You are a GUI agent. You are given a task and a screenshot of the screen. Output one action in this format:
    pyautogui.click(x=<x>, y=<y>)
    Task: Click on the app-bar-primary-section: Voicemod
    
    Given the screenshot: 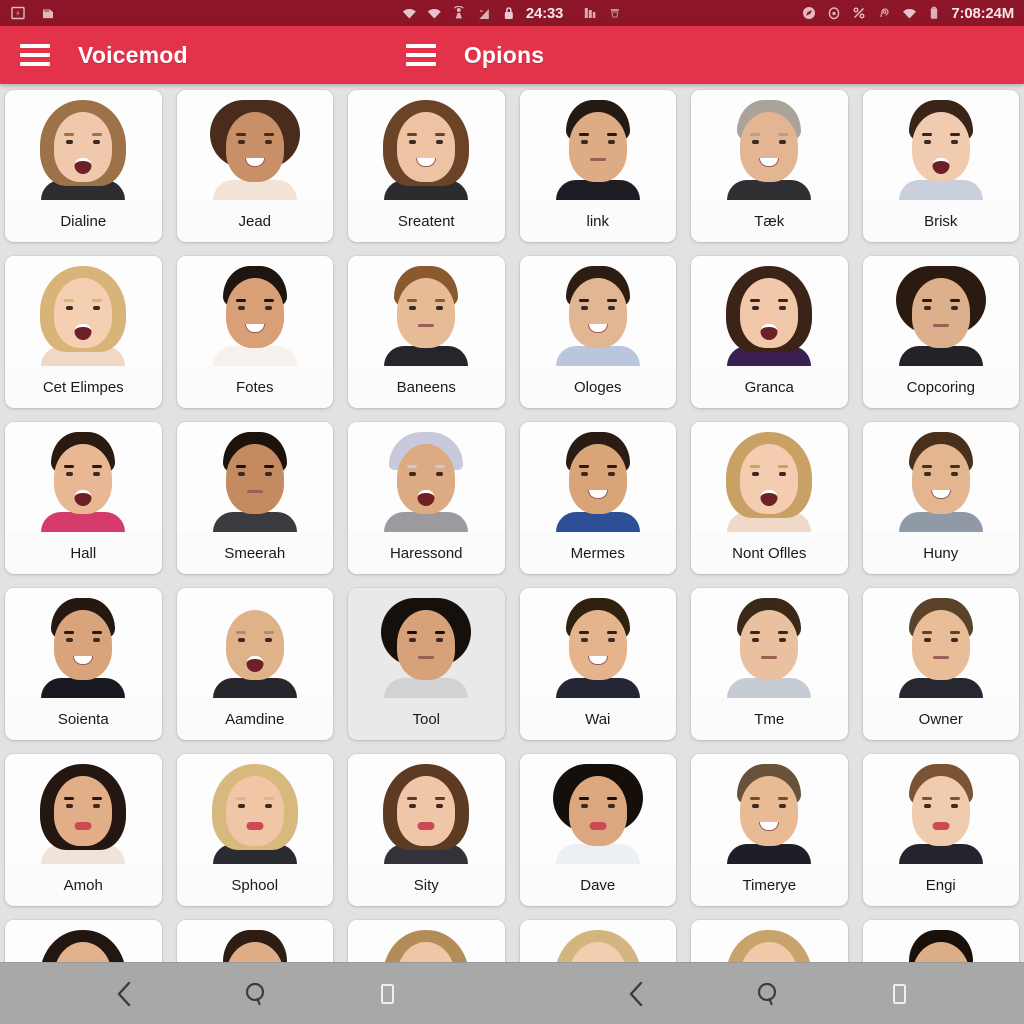 What is the action you would take?
    pyautogui.click(x=94, y=55)
    